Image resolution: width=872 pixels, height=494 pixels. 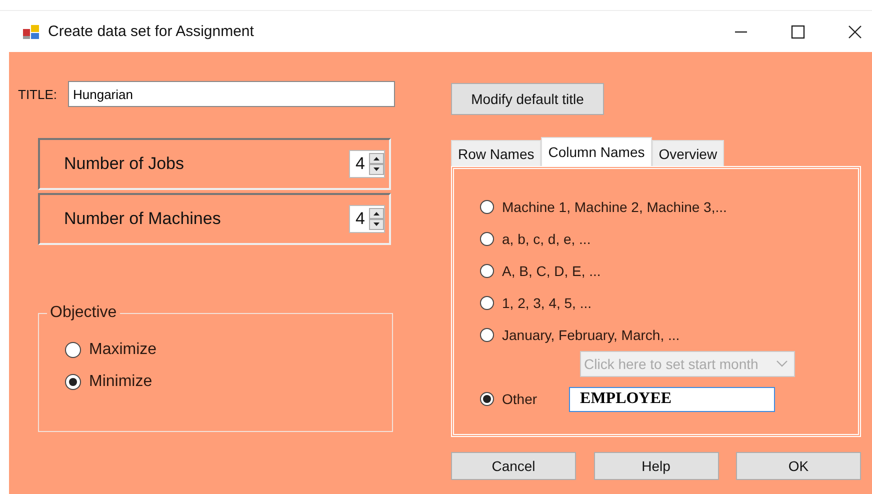 I want to click on dialog-button: Cancel, so click(x=513, y=466).